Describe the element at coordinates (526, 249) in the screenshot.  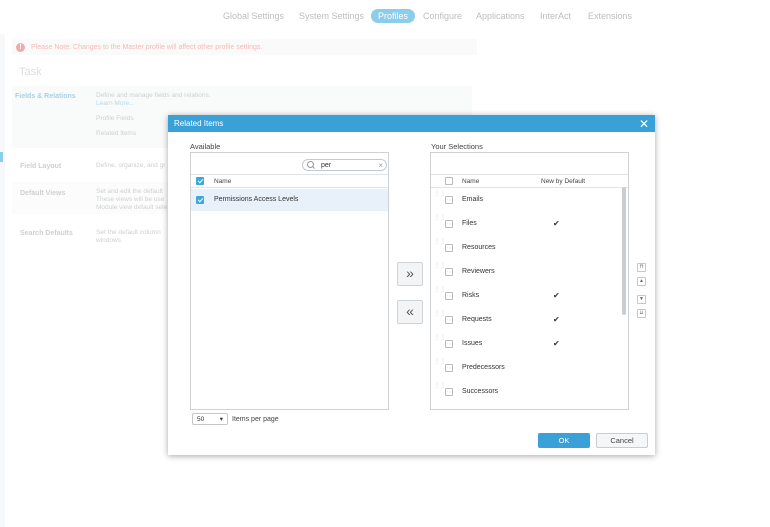
I see `list-item: ⋮⋮ Resources` at that location.